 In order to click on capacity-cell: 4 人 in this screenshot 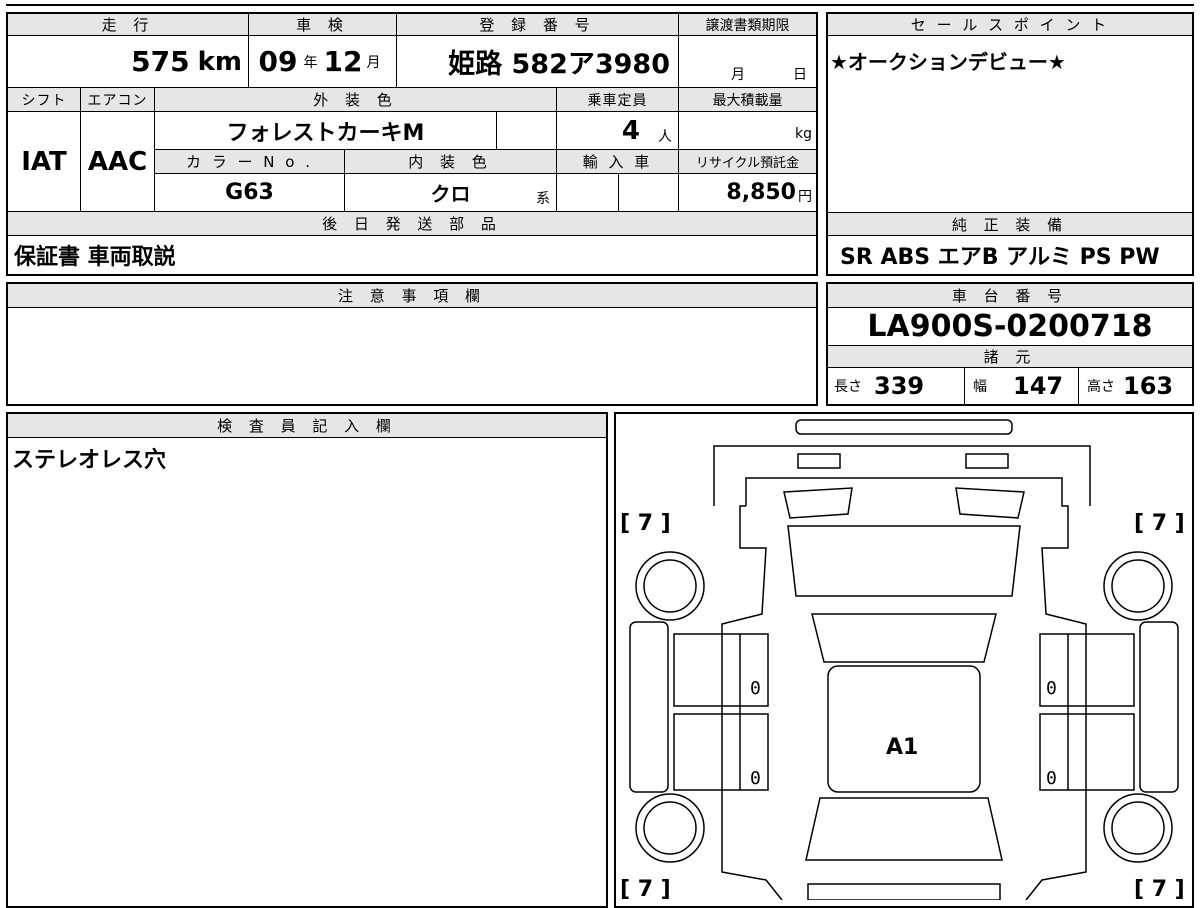, I will do `click(617, 131)`.